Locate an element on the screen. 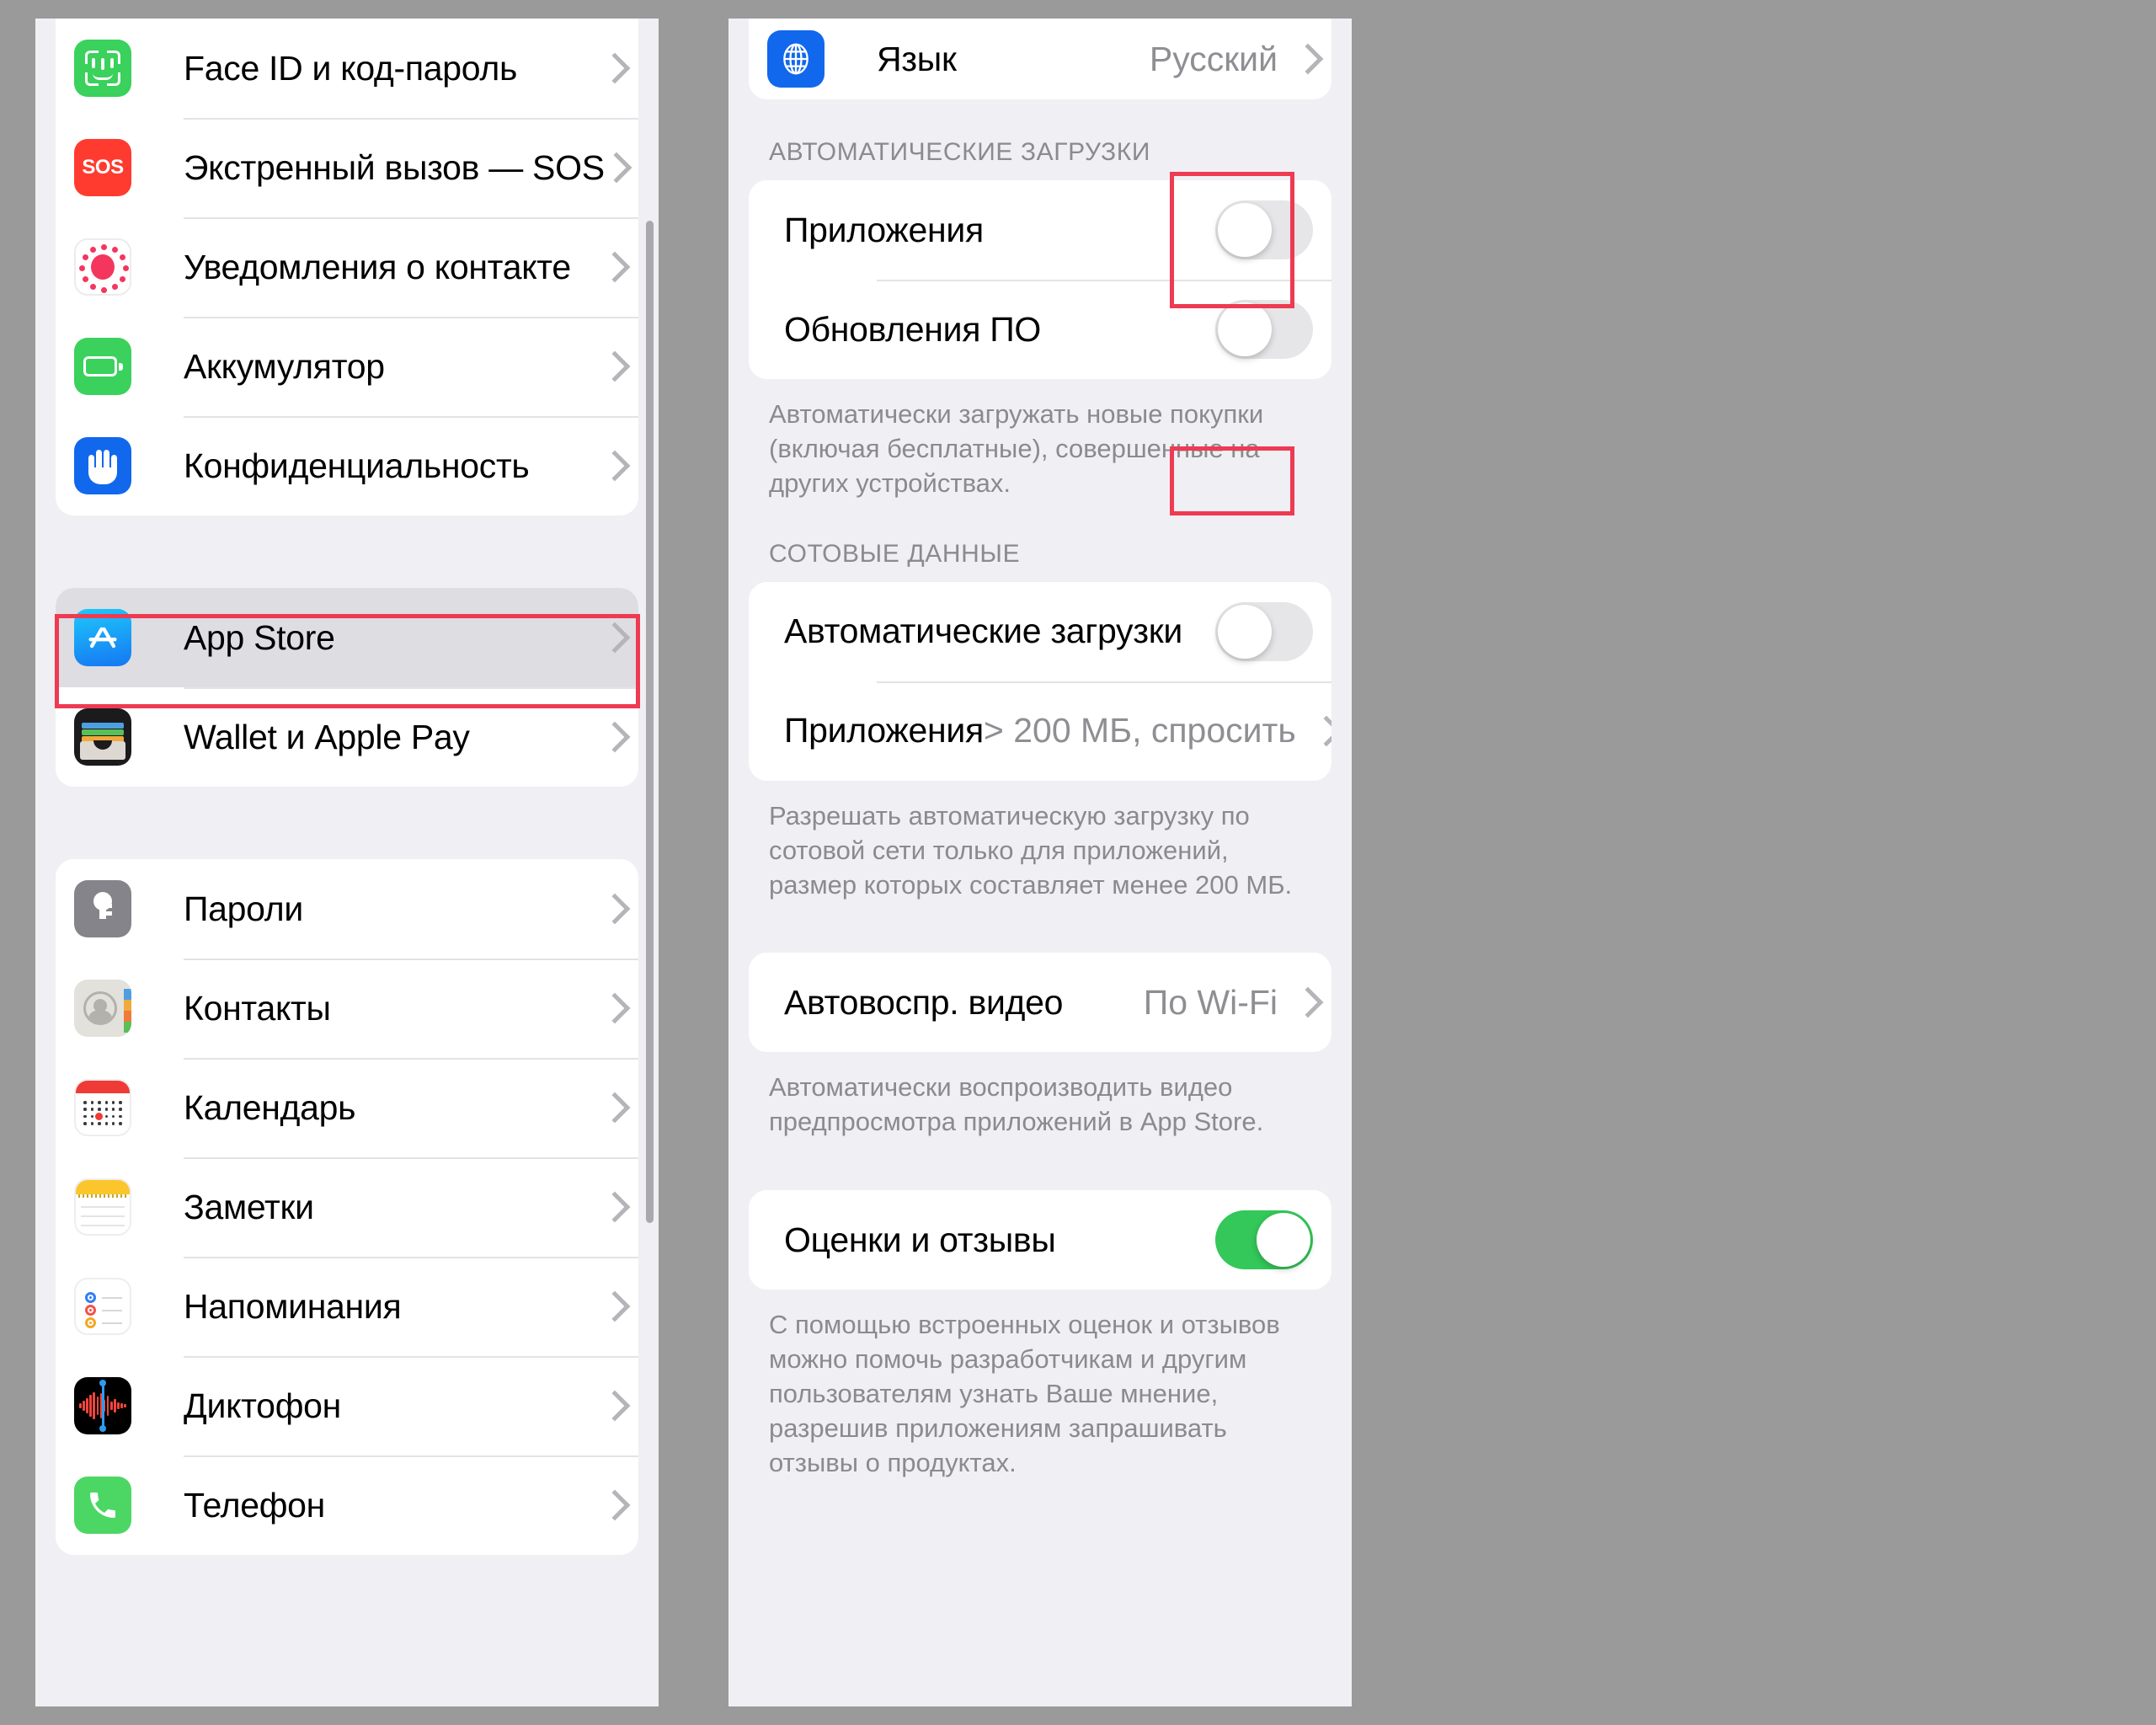 The image size is (2156, 1725). row-label: Обновления ПО is located at coordinates (912, 329).